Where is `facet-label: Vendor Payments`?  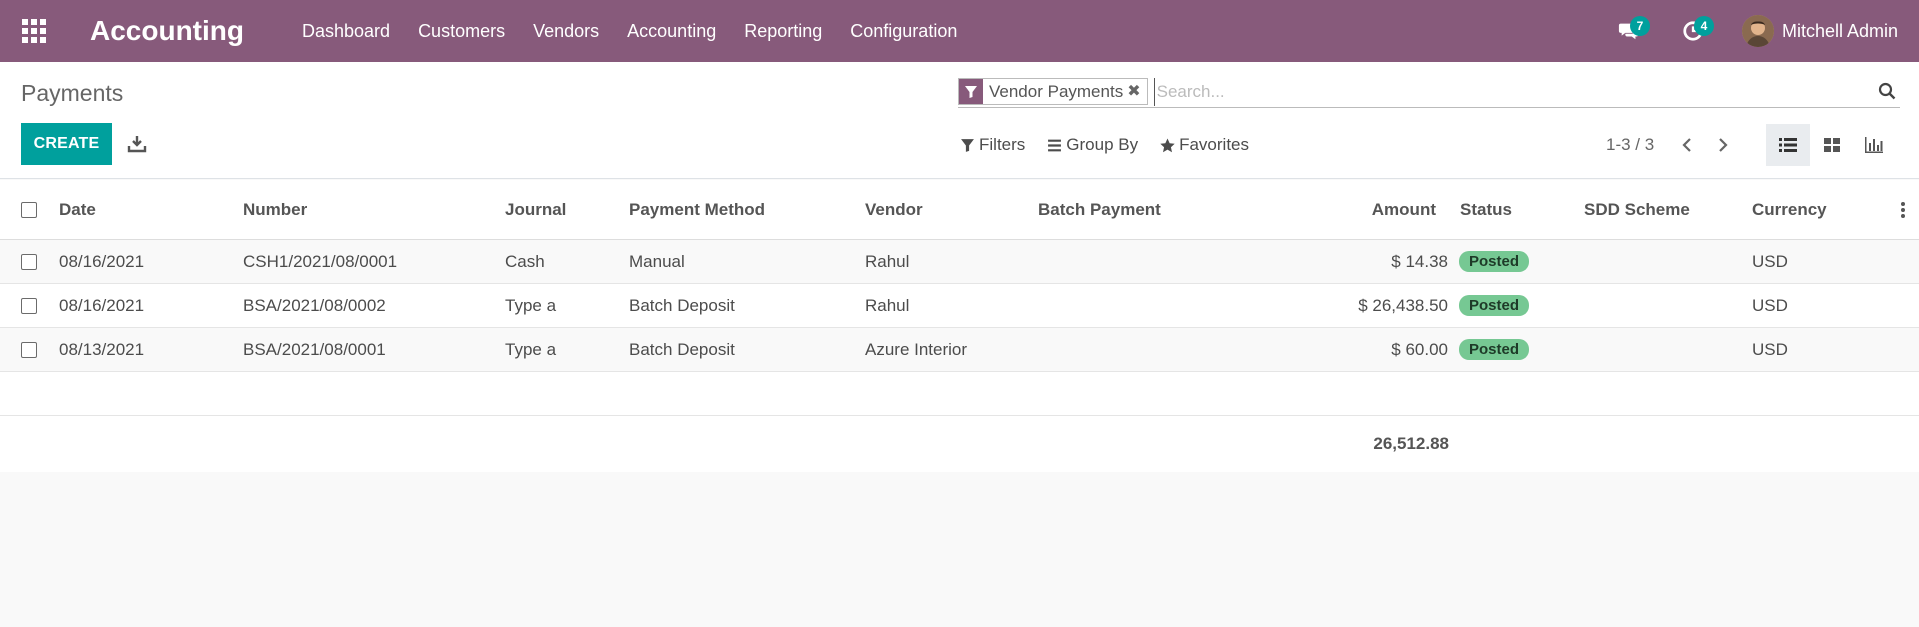 facet-label: Vendor Payments is located at coordinates (1056, 91).